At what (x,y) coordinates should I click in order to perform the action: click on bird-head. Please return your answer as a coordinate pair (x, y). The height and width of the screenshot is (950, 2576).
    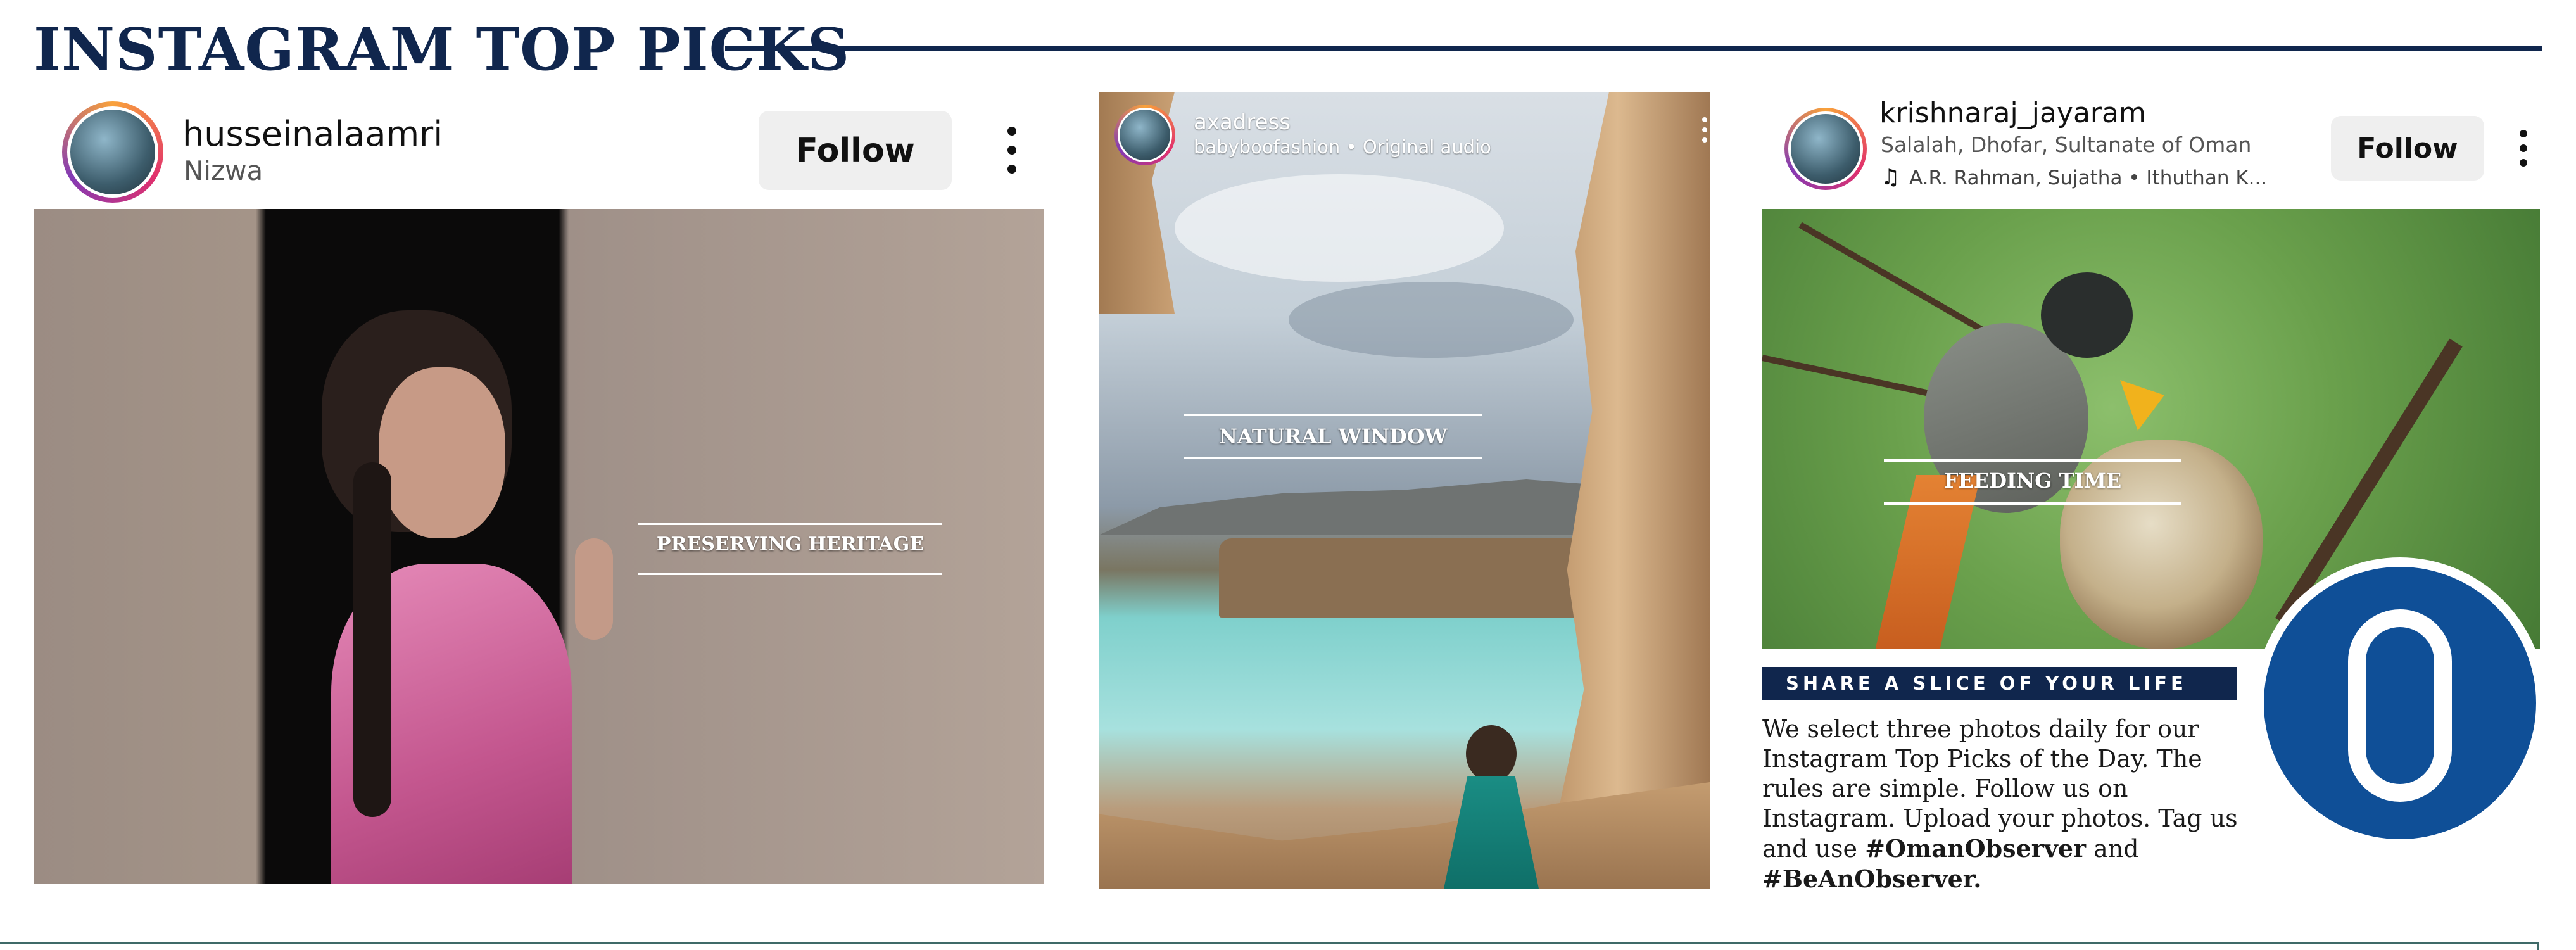
    Looking at the image, I should click on (2087, 315).